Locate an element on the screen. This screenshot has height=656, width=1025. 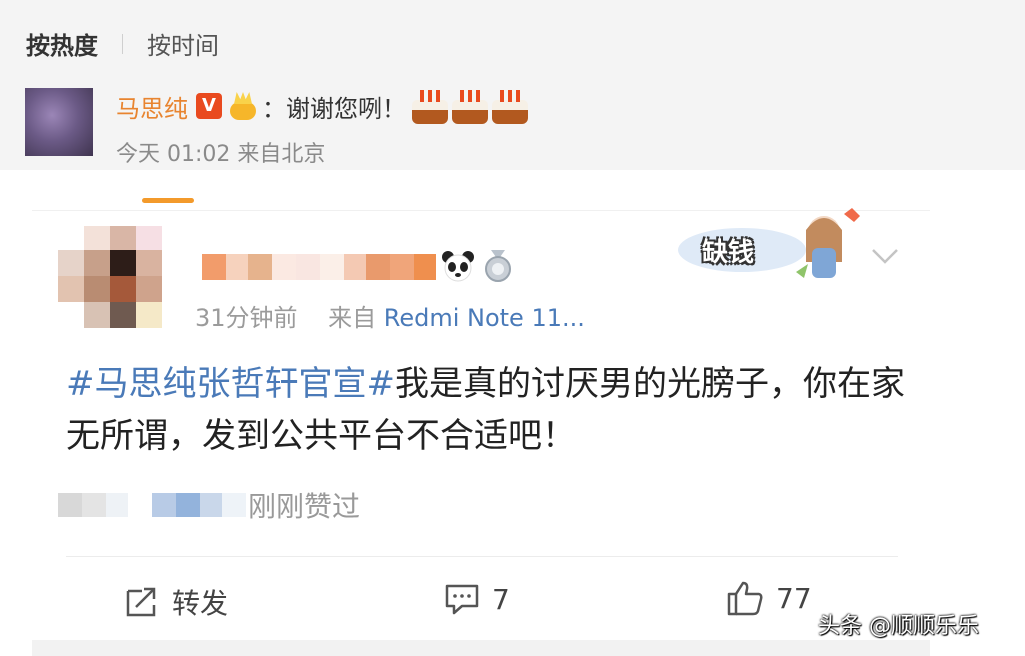
cake-emoji-group is located at coordinates (472, 106).